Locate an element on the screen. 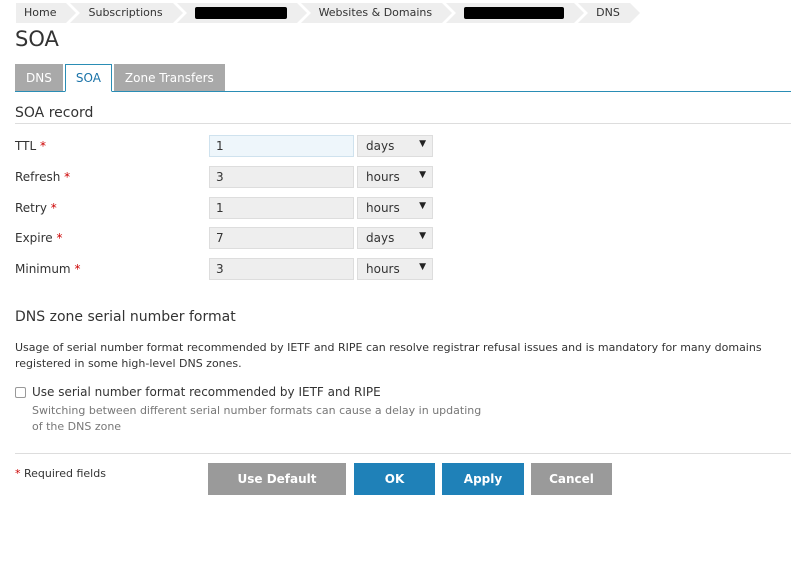 Image resolution: width=805 pixels, height=575 pixels. expire-unit-select: days ▼ is located at coordinates (395, 238).